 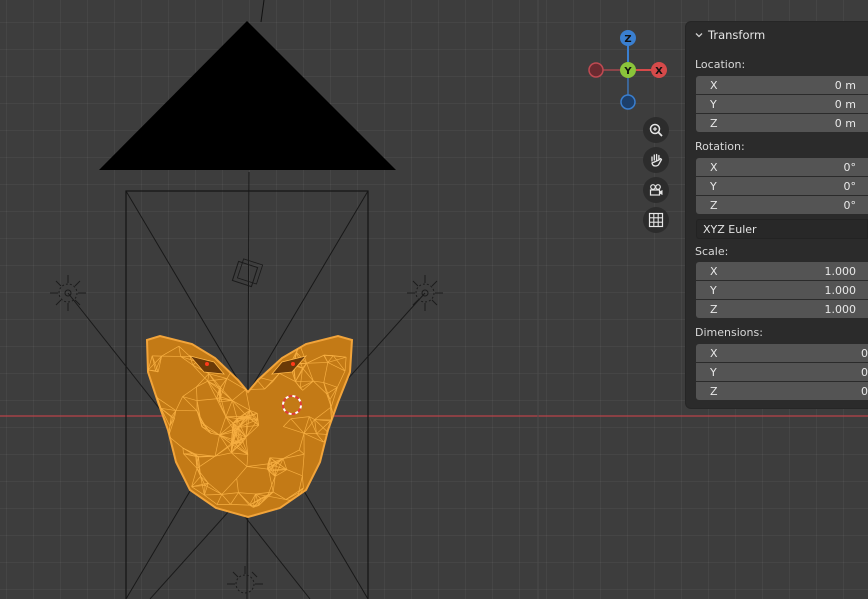 I want to click on grid-ortho-icon, so click(x=656, y=220).